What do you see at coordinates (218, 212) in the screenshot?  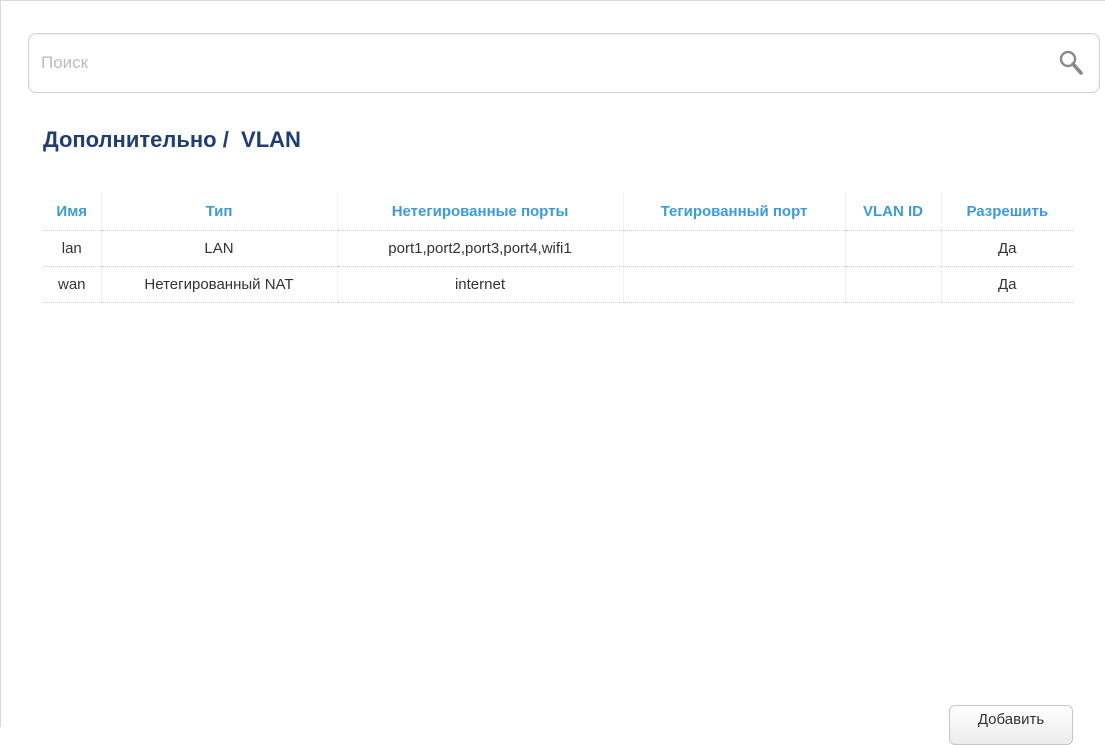 I see `column-header-type: Тип` at bounding box center [218, 212].